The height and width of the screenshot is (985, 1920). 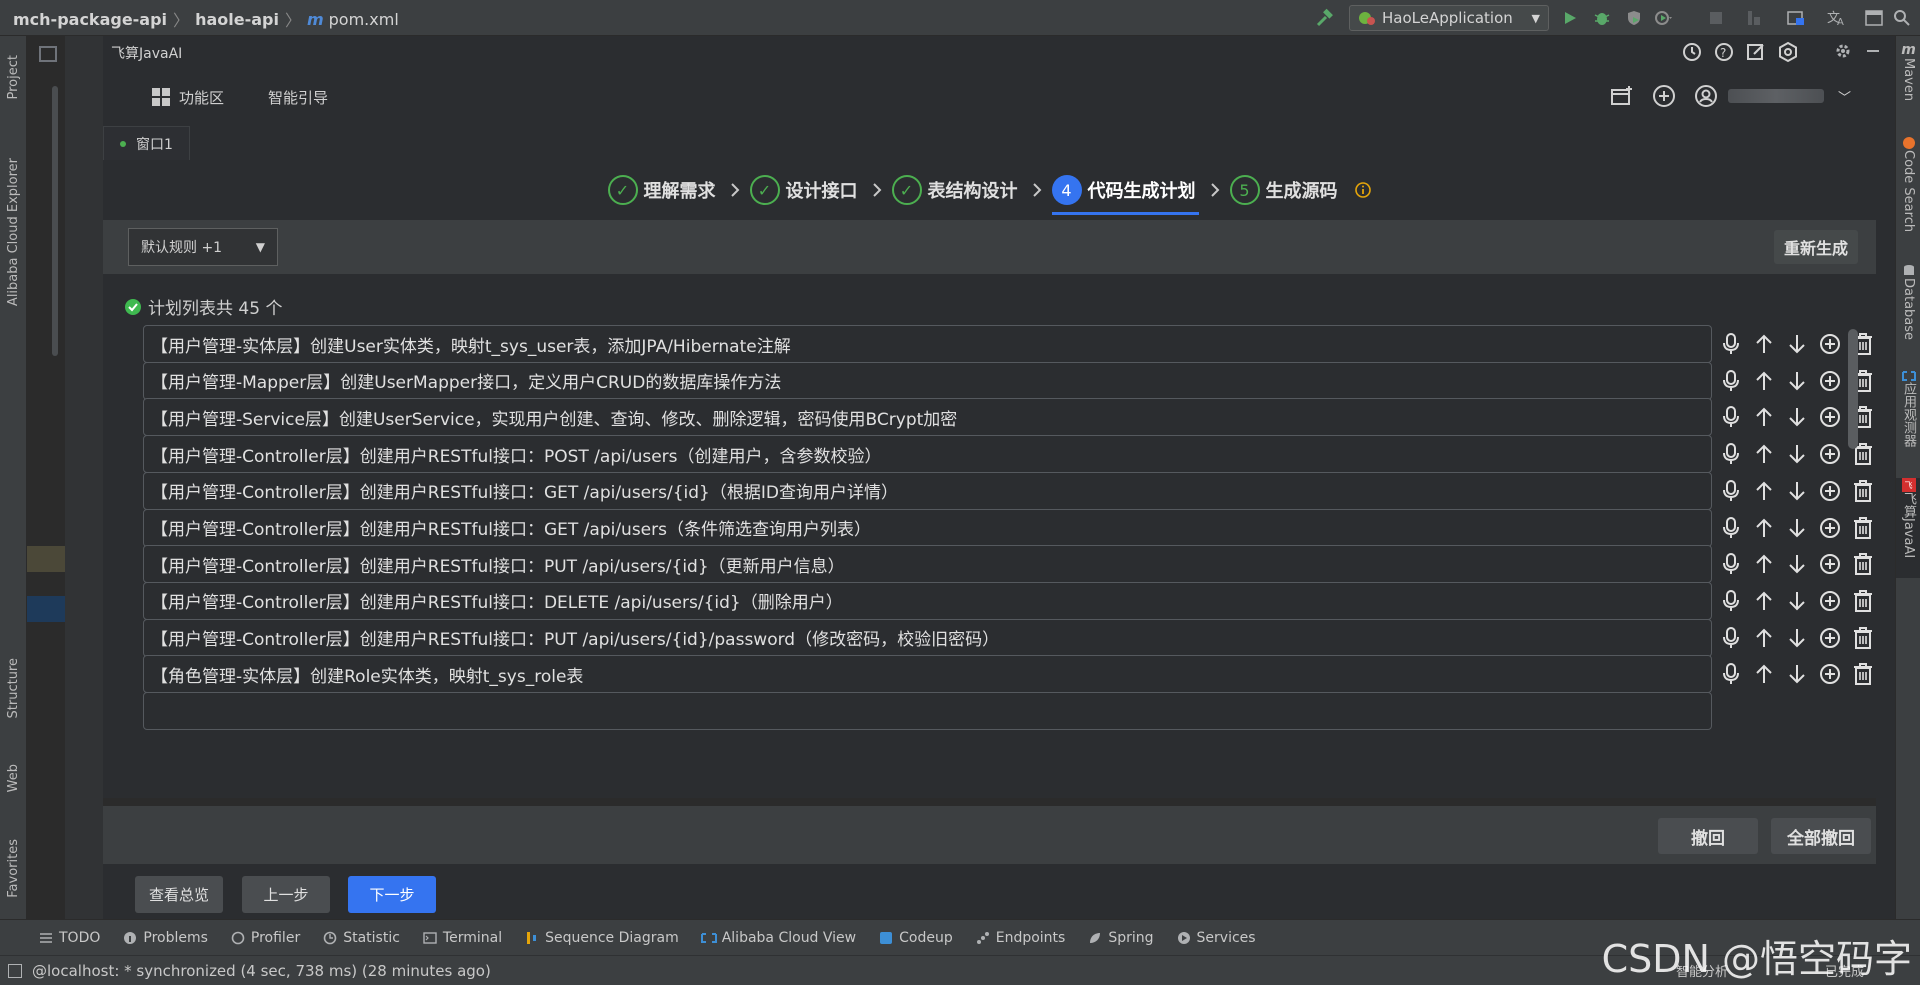 I want to click on undo-all-button: 全部撤回, so click(x=1821, y=836).